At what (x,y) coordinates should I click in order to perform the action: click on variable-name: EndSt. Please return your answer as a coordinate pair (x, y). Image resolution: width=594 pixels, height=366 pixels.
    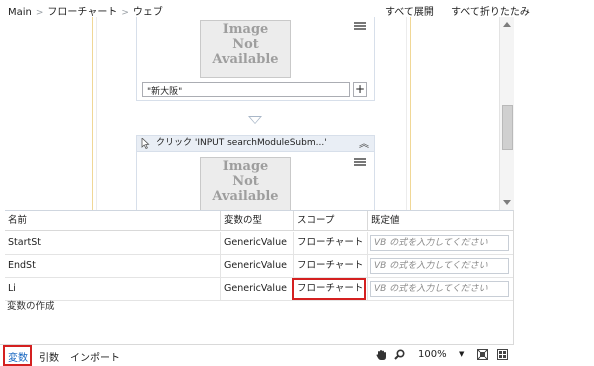
    Looking at the image, I should click on (113, 266).